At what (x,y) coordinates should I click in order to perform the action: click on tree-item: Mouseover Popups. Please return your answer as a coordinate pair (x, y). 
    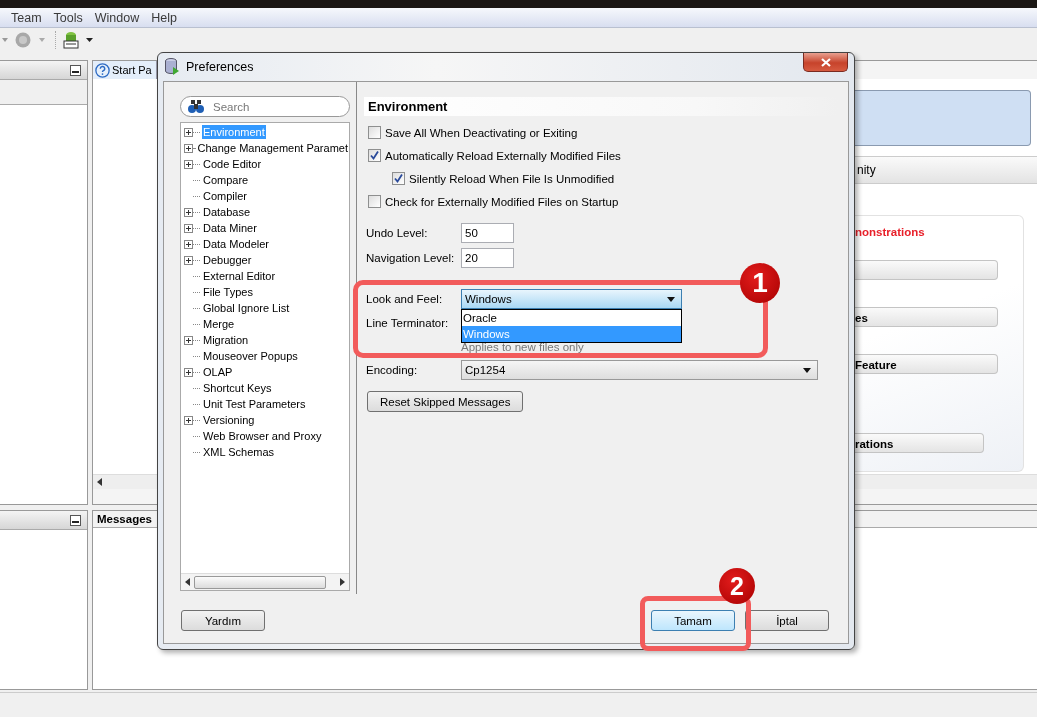
    Looking at the image, I should click on (250, 356).